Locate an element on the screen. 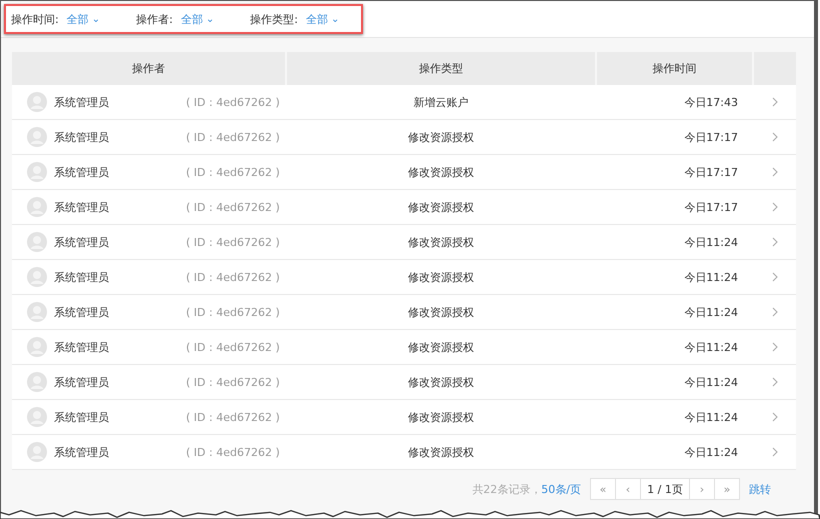 The height and width of the screenshot is (519, 820). column-header: 操作时间 is located at coordinates (674, 68).